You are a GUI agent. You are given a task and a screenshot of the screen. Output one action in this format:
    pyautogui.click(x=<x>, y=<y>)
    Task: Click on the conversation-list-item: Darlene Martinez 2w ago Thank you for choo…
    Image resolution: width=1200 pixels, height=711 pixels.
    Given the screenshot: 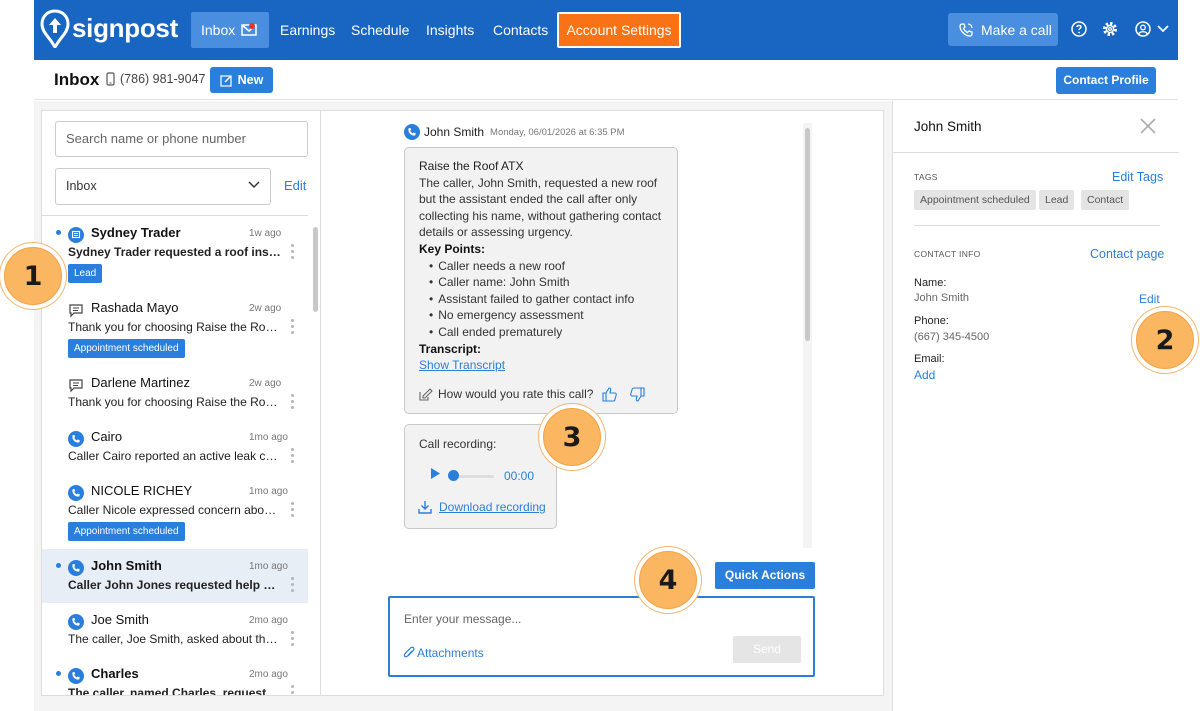 What is the action you would take?
    pyautogui.click(x=175, y=393)
    